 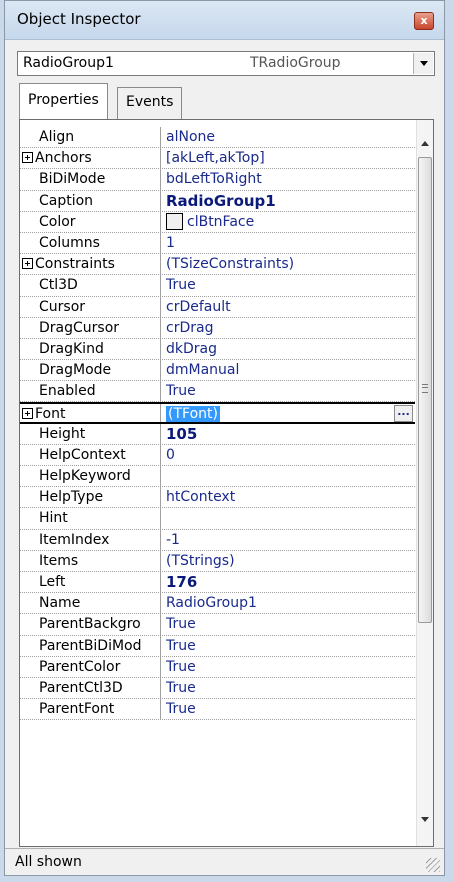 What do you see at coordinates (90, 603) in the screenshot?
I see `property-name: Name` at bounding box center [90, 603].